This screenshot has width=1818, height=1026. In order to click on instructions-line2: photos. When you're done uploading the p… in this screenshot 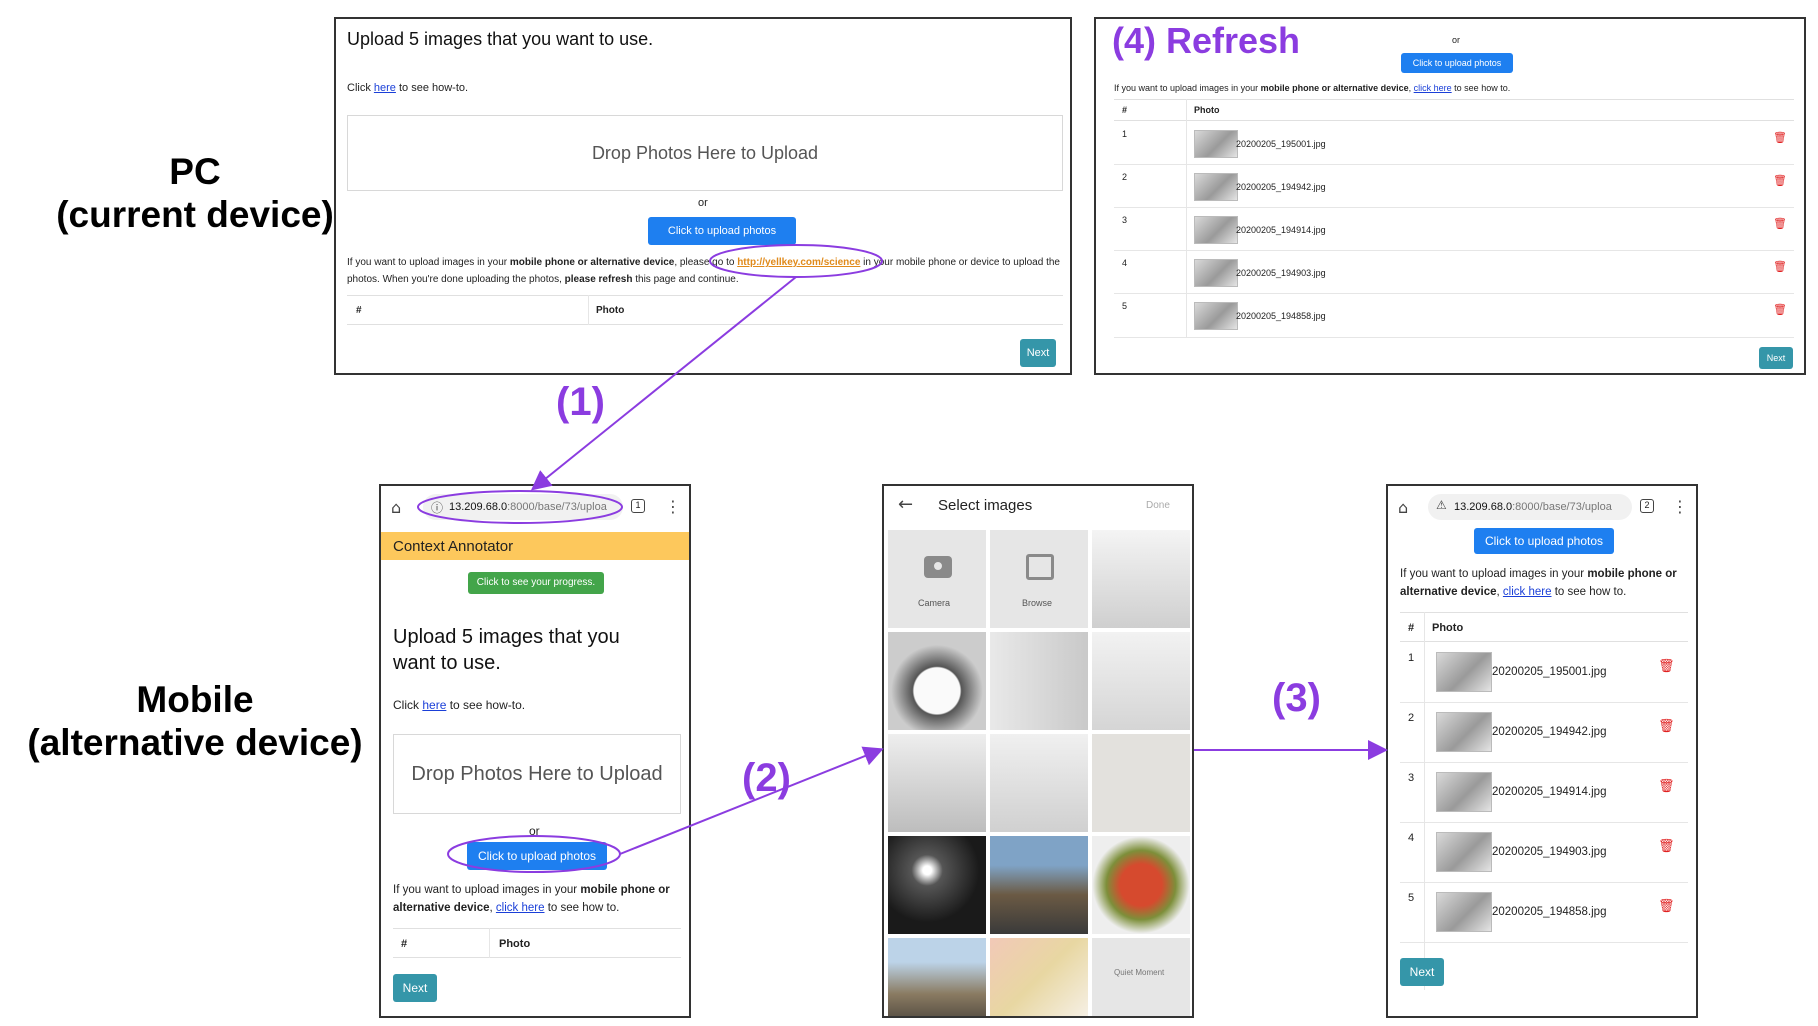, I will do `click(543, 279)`.